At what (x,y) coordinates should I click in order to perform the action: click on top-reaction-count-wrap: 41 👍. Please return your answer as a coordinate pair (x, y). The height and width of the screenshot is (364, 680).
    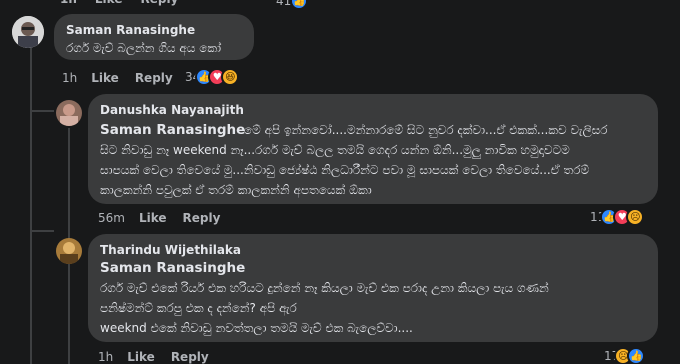
    Looking at the image, I should click on (292, 5).